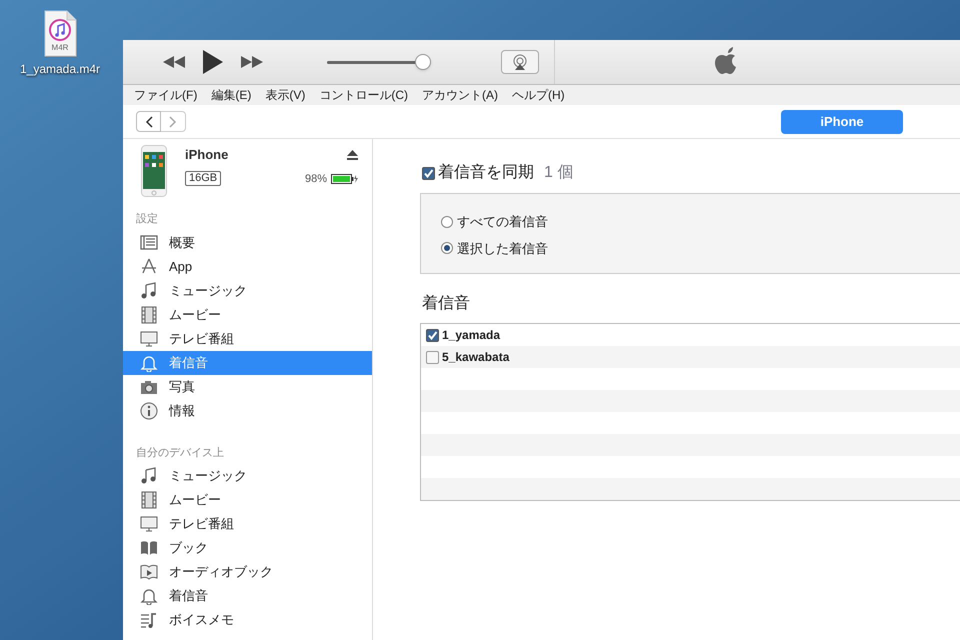  I want to click on capacity-badge: 16GB, so click(203, 178).